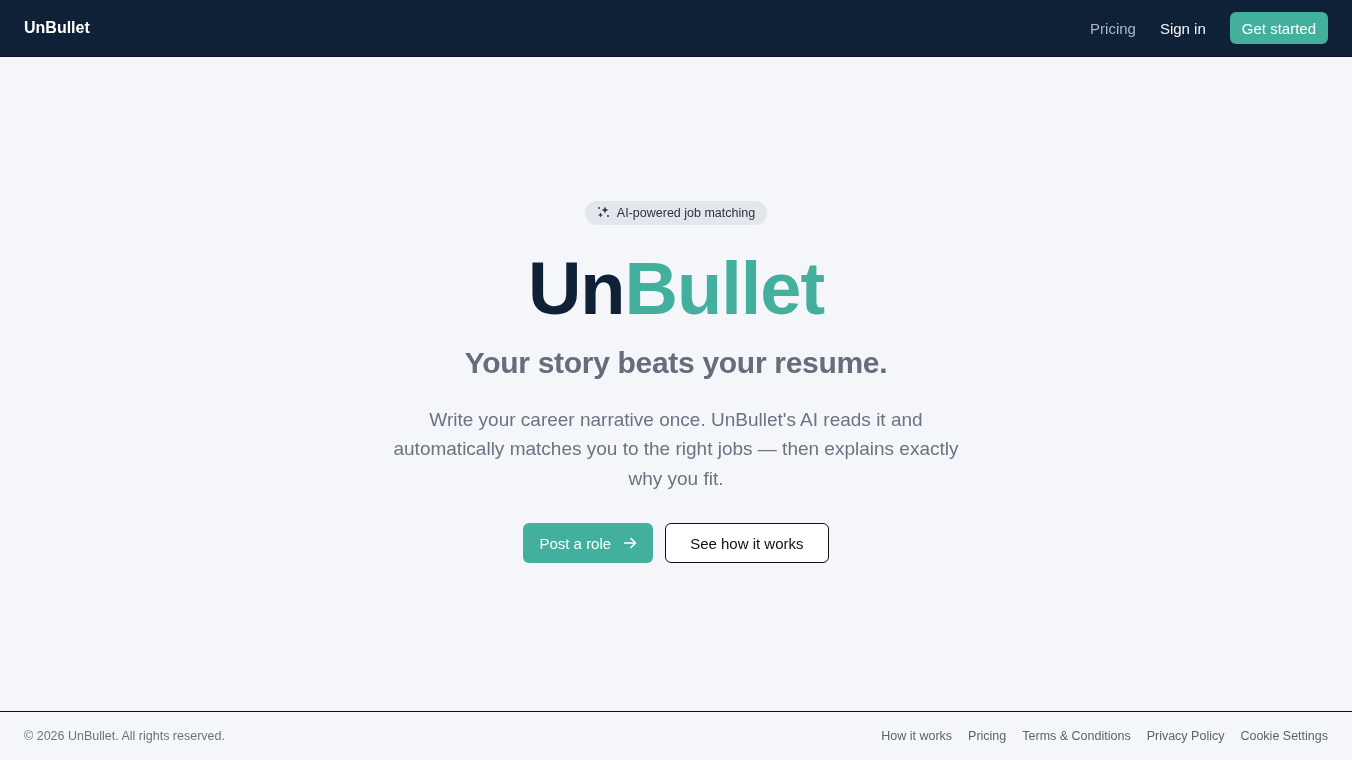 The image size is (1352, 760). I want to click on hero-description: Write your career narrative once. UnBullet's AI reads it and automatically matches you to the right jobs — then explains exactly why you fit., so click(676, 449).